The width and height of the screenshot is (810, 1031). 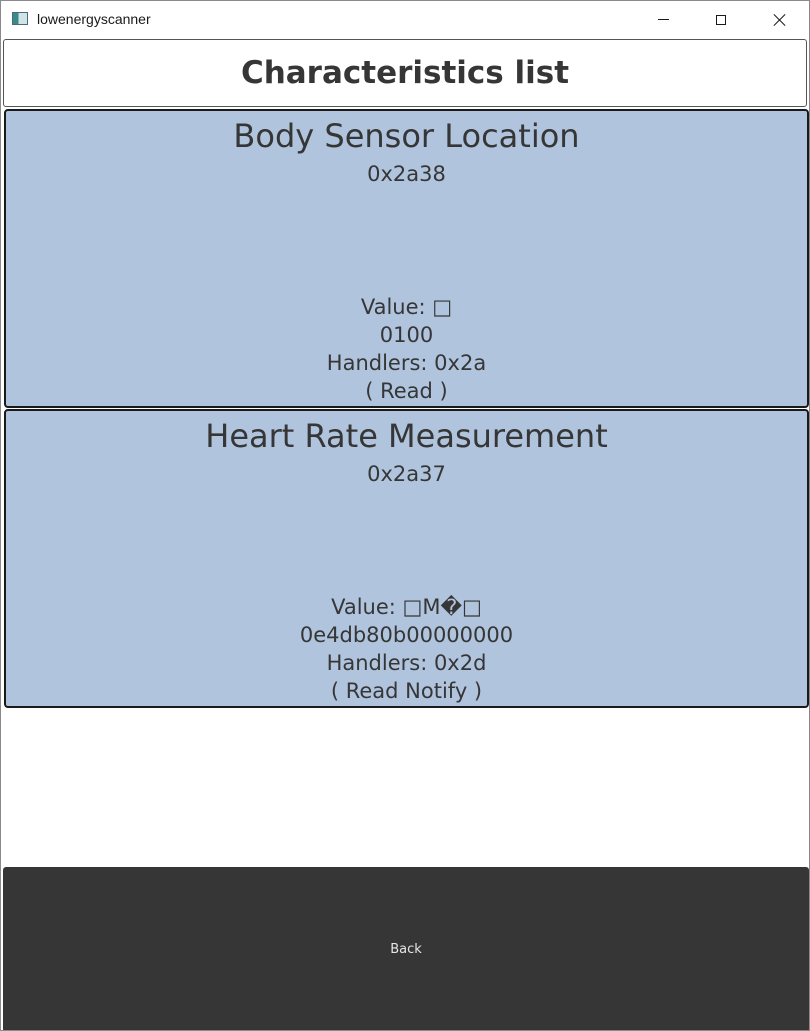 I want to click on window-title: lowenergyscanner, so click(x=94, y=19).